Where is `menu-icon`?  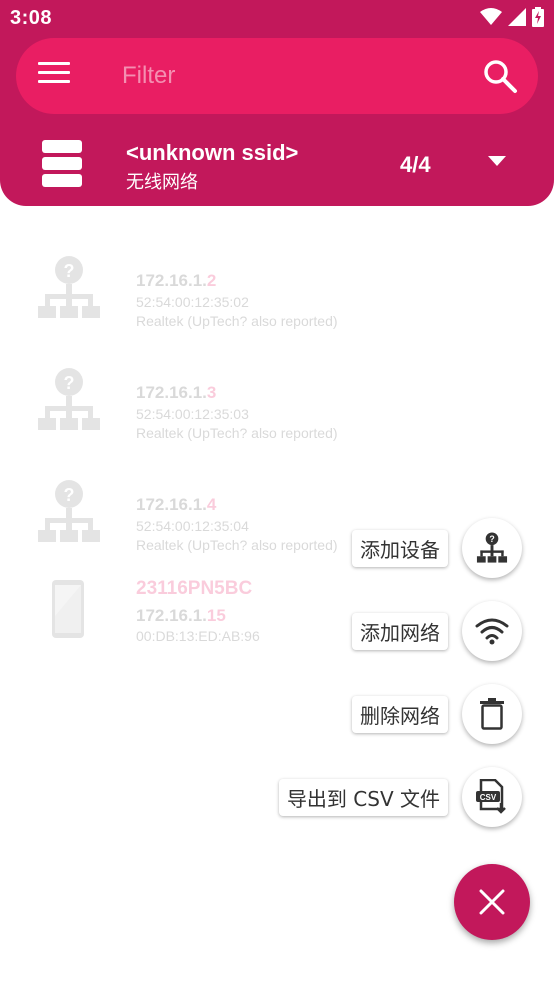 menu-icon is located at coordinates (54, 76).